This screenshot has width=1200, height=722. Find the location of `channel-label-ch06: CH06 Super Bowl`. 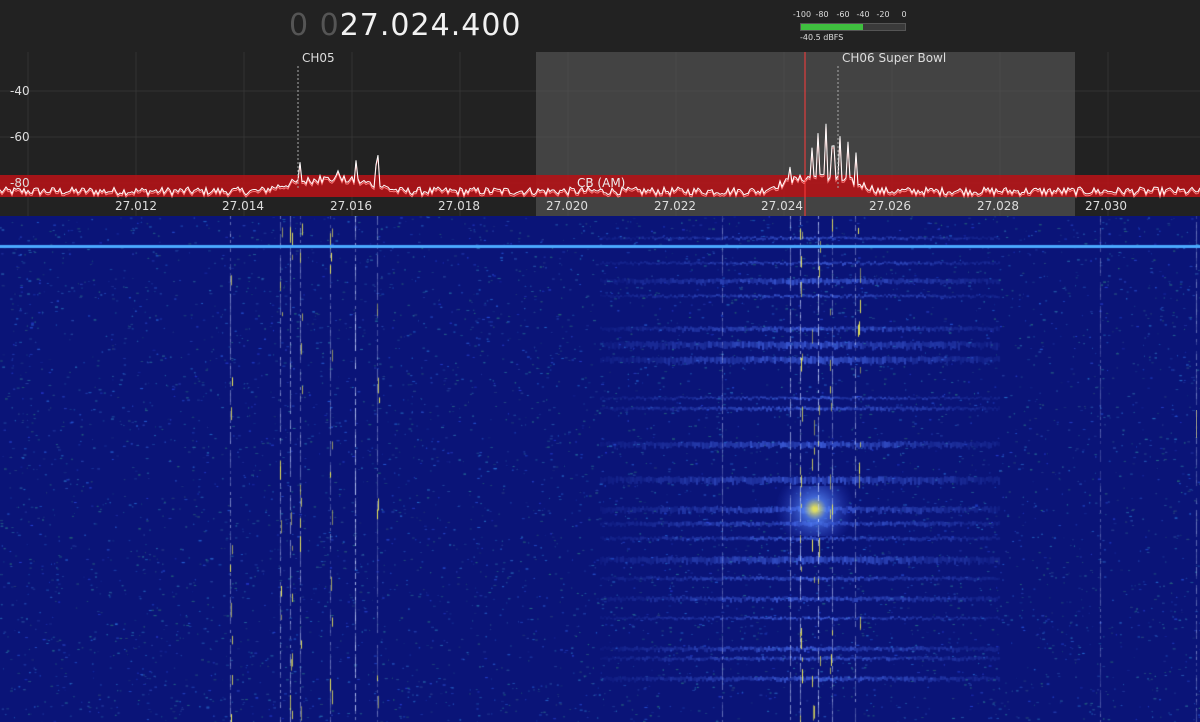

channel-label-ch06: CH06 Super Bowl is located at coordinates (894, 58).